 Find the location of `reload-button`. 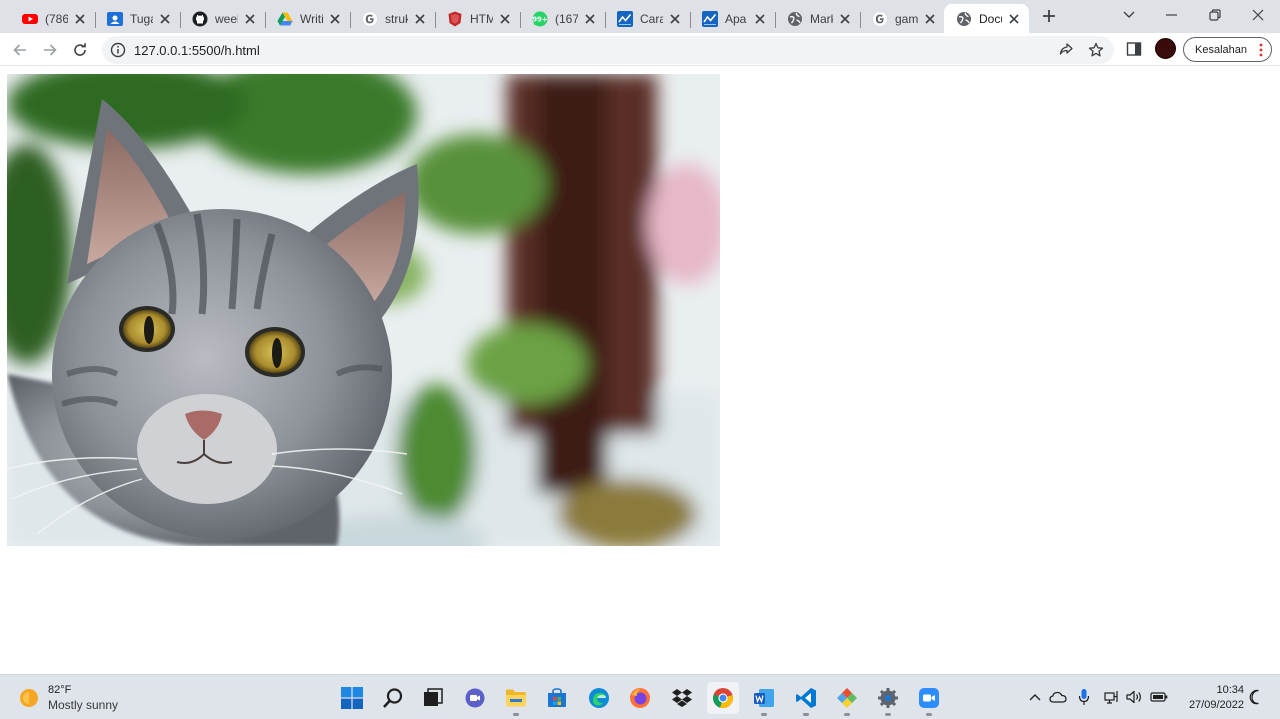

reload-button is located at coordinates (80, 50).